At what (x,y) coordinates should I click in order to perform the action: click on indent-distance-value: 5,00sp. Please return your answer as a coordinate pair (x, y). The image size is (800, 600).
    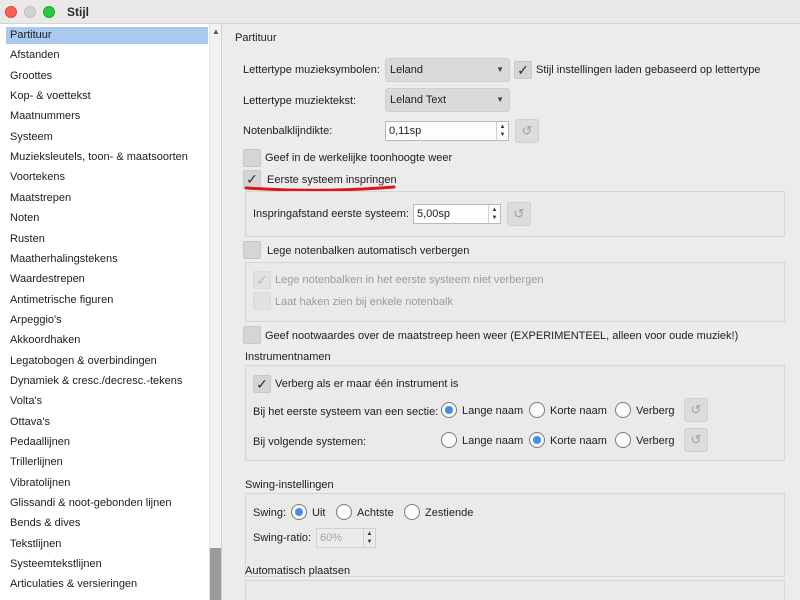
    Looking at the image, I should click on (434, 214).